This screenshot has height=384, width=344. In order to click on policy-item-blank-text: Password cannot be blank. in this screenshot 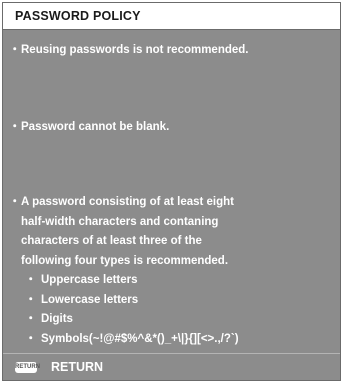, I will do `click(95, 127)`.